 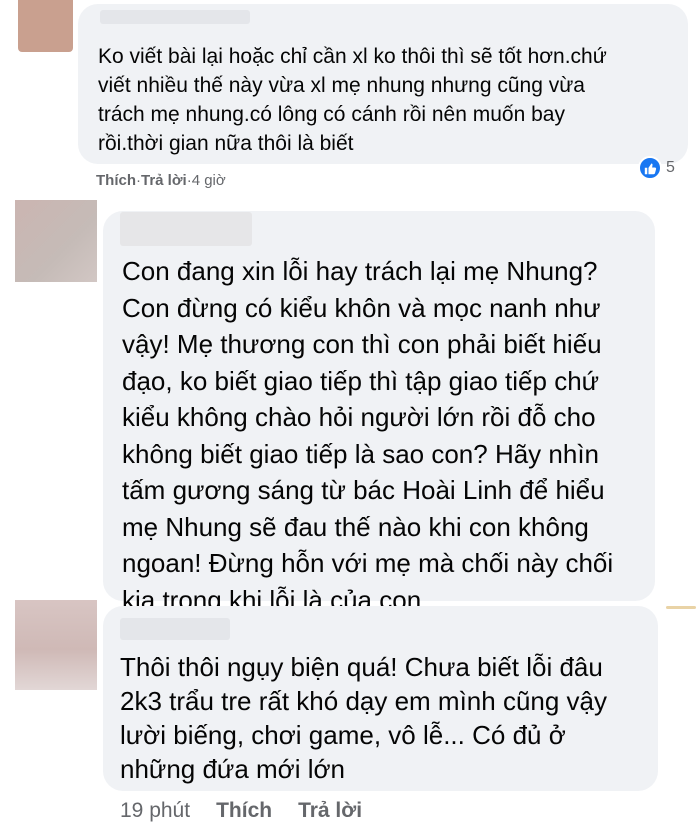 I want to click on edge-mark, so click(x=681, y=607).